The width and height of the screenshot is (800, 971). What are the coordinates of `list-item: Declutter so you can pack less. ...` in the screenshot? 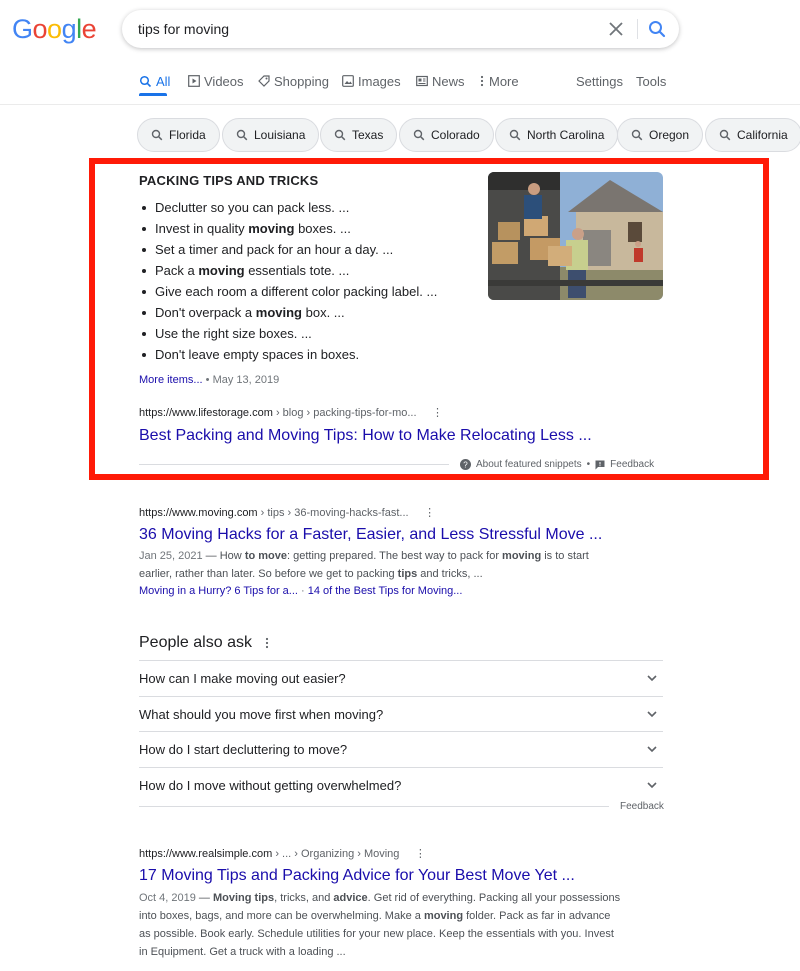 It's located at (288, 207).